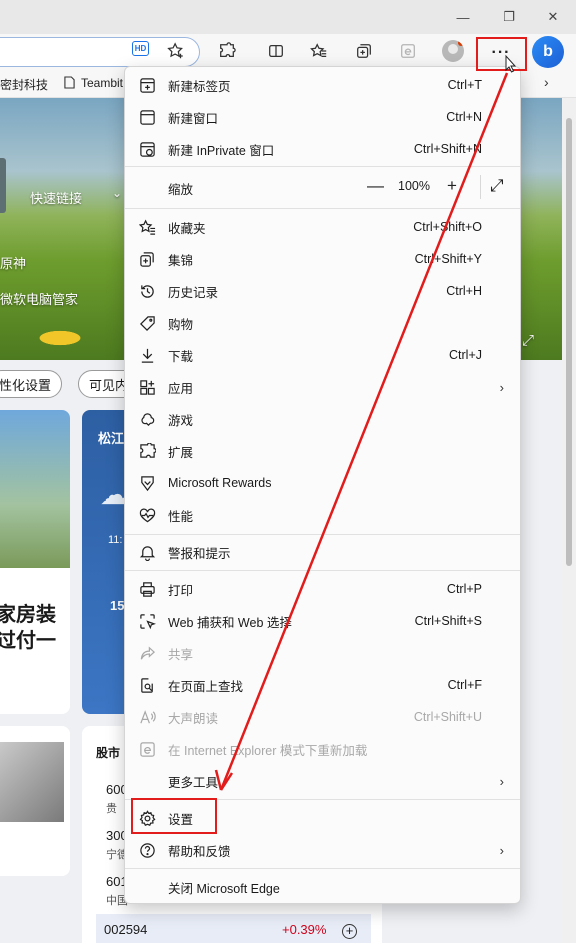  I want to click on split-screen-icon, so click(276, 51).